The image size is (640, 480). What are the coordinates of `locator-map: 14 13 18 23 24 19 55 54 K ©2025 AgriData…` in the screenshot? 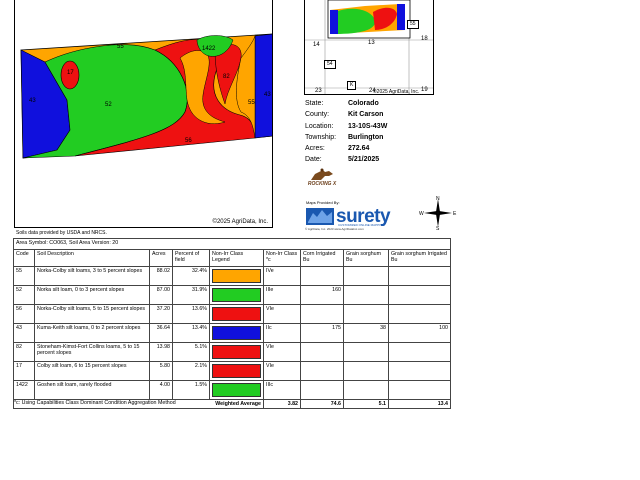 It's located at (369, 47).